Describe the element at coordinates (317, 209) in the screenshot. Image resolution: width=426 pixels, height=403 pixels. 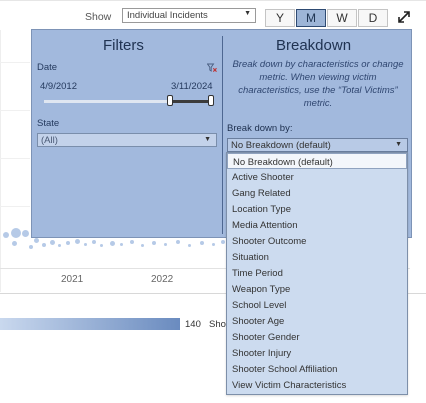
I see `dropdown-option-location-type: Location Type` at that location.